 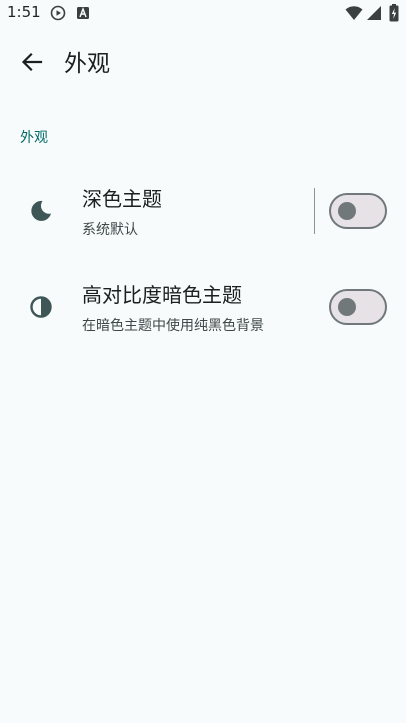 I want to click on battery-icon, so click(x=394, y=15).